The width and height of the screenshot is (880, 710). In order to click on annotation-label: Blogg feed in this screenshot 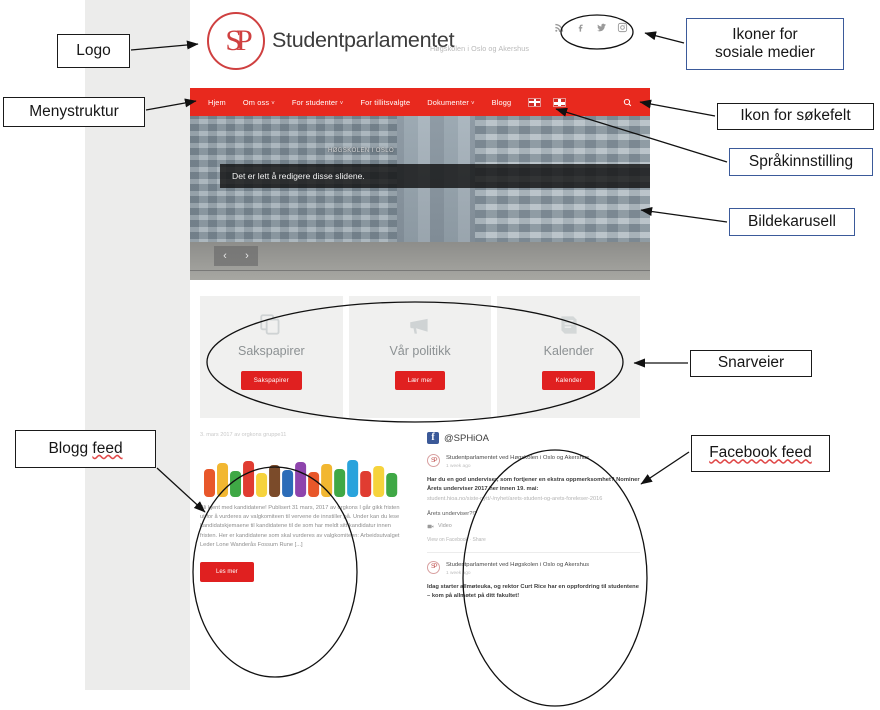, I will do `click(85, 449)`.